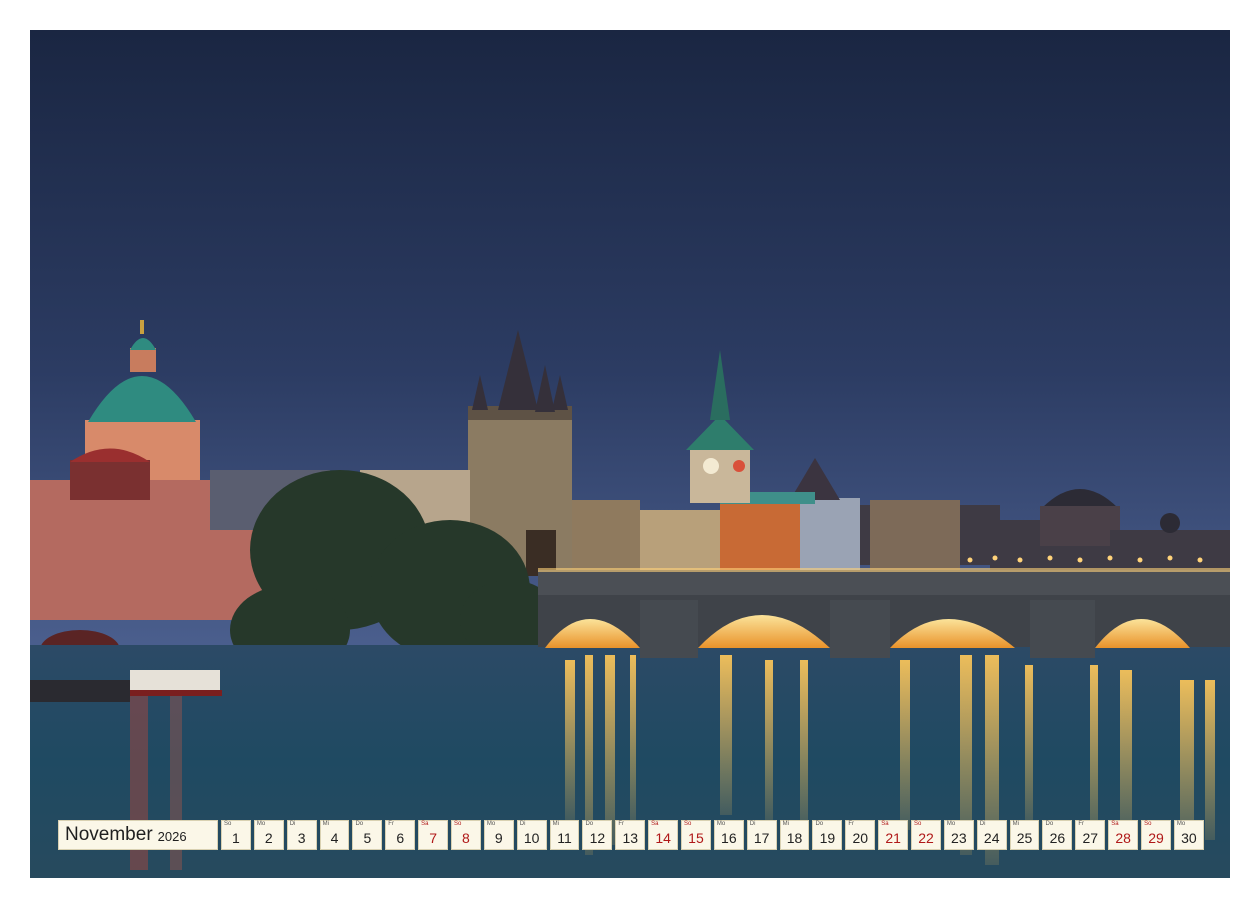 This screenshot has height=908, width=1260. Describe the element at coordinates (1090, 838) in the screenshot. I see `day-number: 27` at that location.